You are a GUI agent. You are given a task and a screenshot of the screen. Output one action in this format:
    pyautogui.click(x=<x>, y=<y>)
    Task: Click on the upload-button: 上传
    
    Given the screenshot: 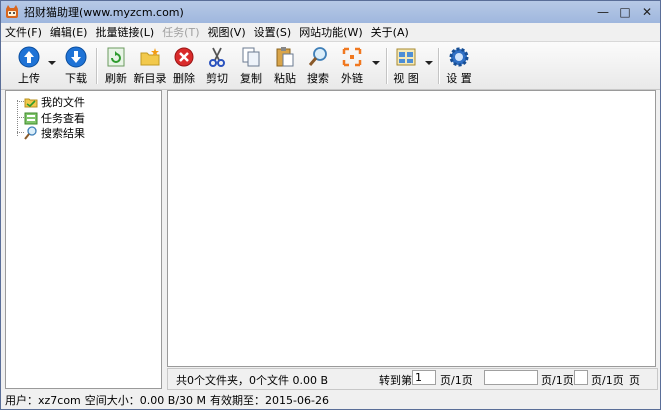 What is the action you would take?
    pyautogui.click(x=29, y=67)
    